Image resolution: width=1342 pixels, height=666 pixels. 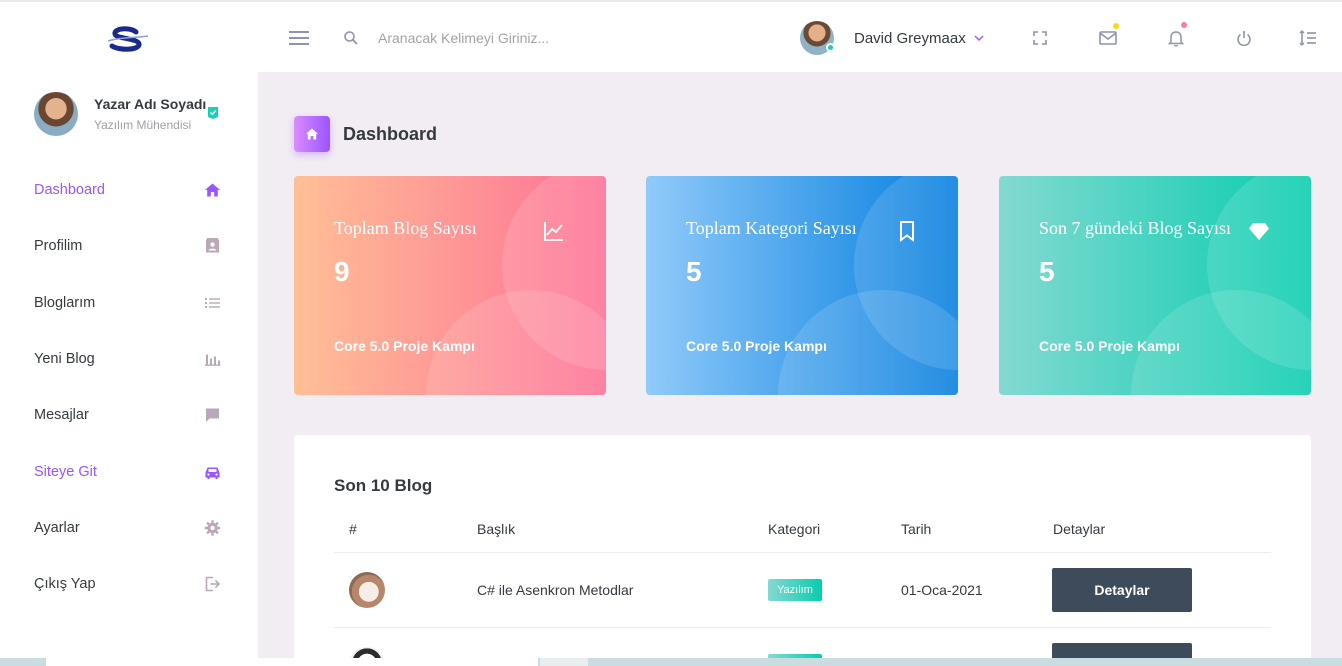 What do you see at coordinates (212, 528) in the screenshot?
I see `gear-icon` at bounding box center [212, 528].